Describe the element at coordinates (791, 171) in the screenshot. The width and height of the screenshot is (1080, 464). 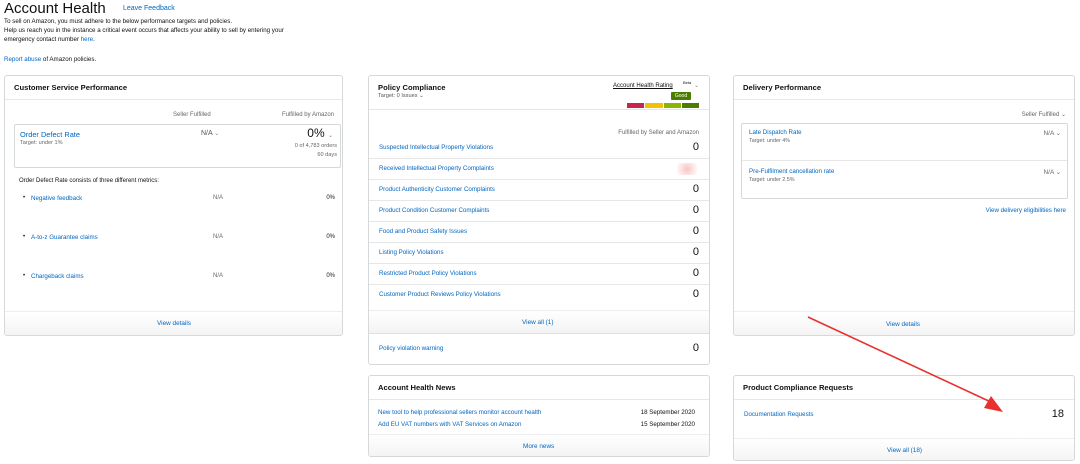
I see `pre-fulfilment-cancellation-link: Pre-Fulfilment cancellation rate` at that location.